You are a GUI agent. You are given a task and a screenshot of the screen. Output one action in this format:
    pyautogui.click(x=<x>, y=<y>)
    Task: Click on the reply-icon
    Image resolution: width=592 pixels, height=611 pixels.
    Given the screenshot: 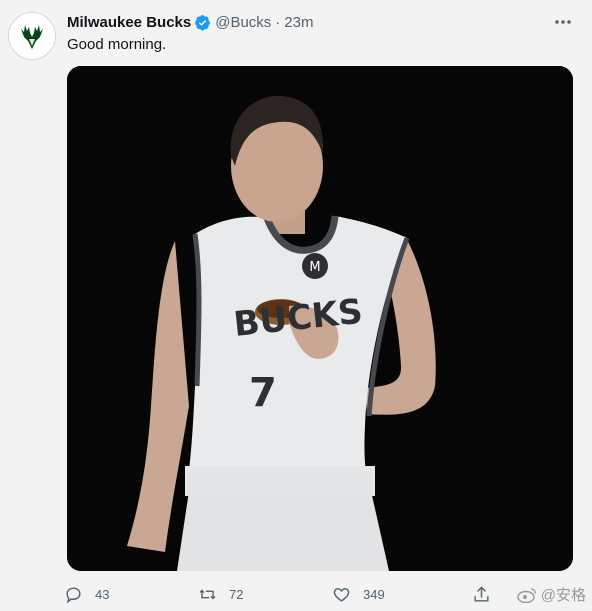 What is the action you would take?
    pyautogui.click(x=73, y=594)
    